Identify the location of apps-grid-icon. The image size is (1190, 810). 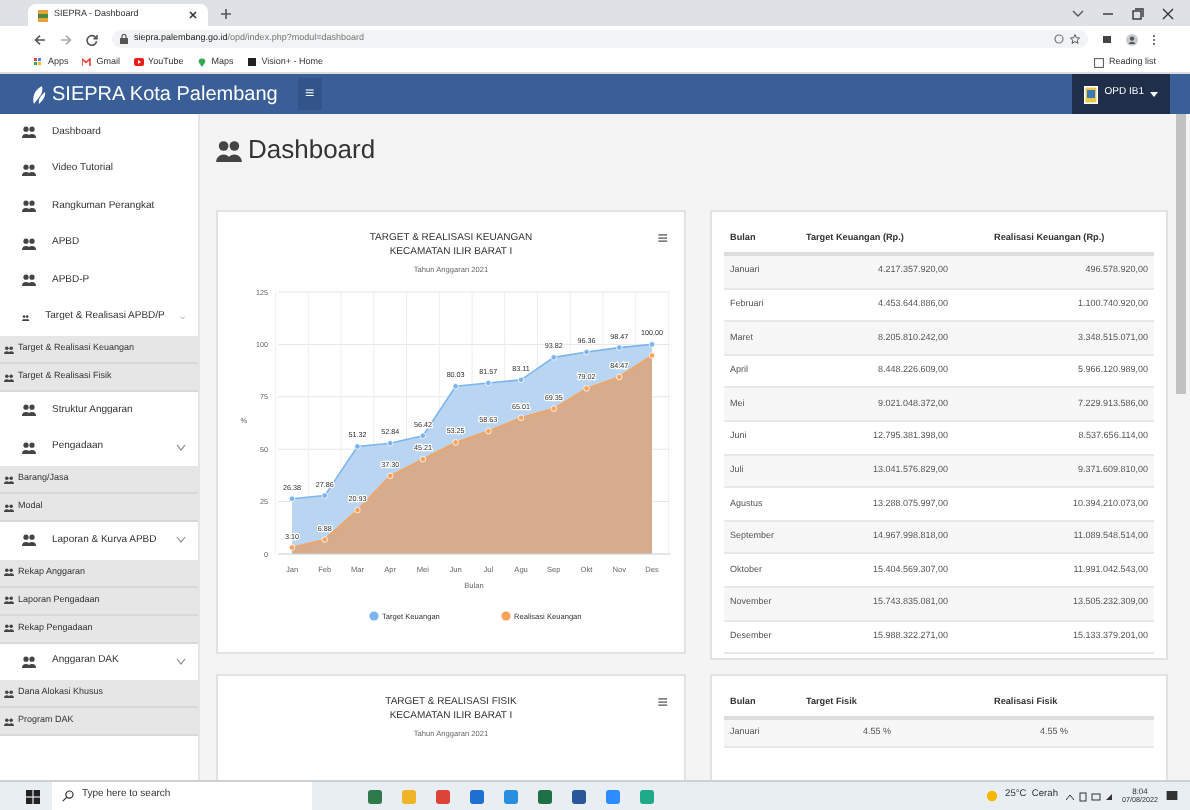
(39, 62).